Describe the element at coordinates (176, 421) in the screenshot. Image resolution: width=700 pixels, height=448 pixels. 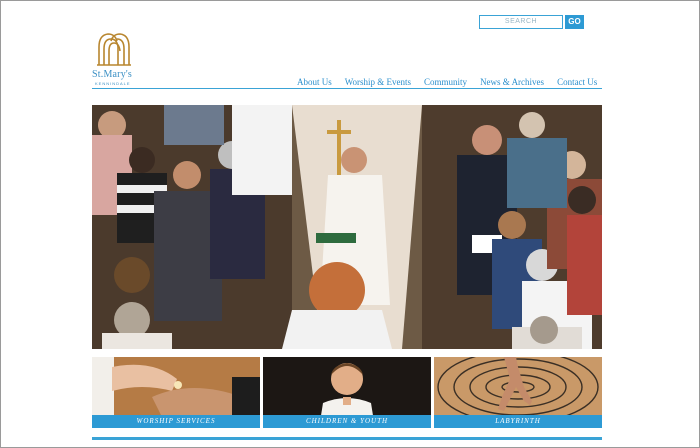
I see `tile-label: WORSHIP SERVICES` at that location.